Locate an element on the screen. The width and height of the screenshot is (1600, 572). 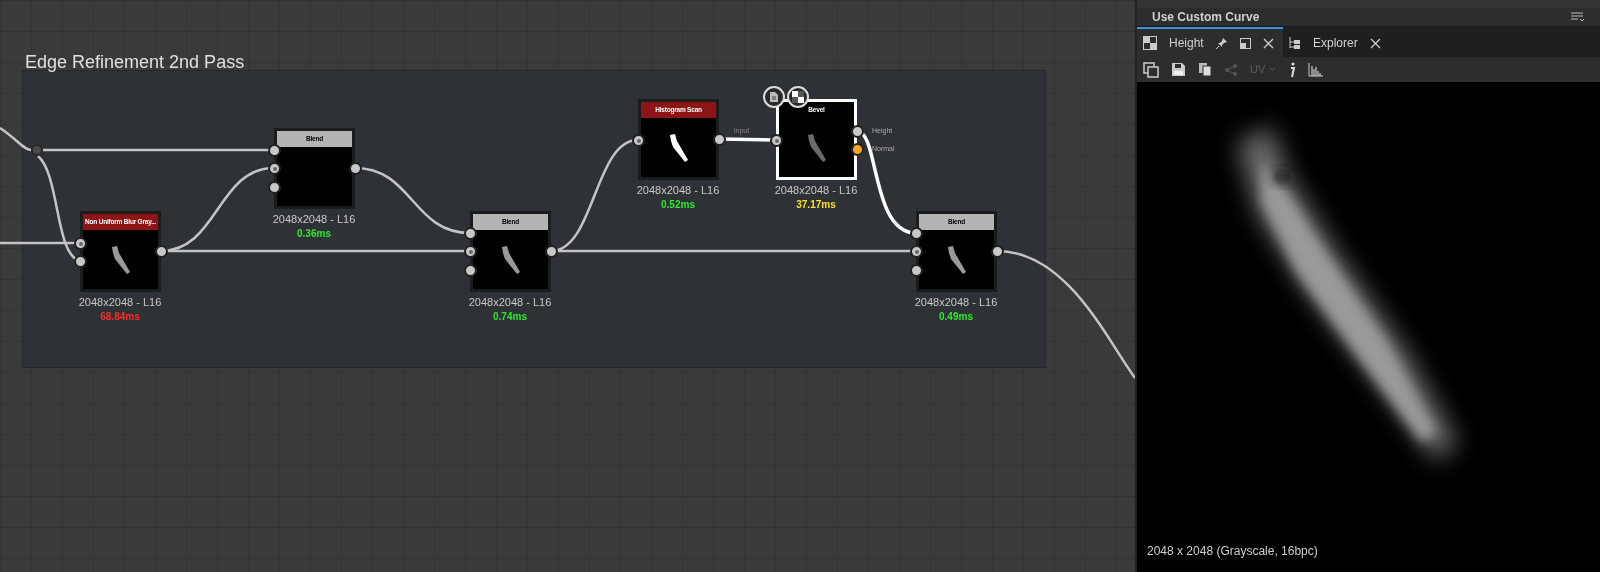
timing-label: 0.36ms is located at coordinates (314, 234).